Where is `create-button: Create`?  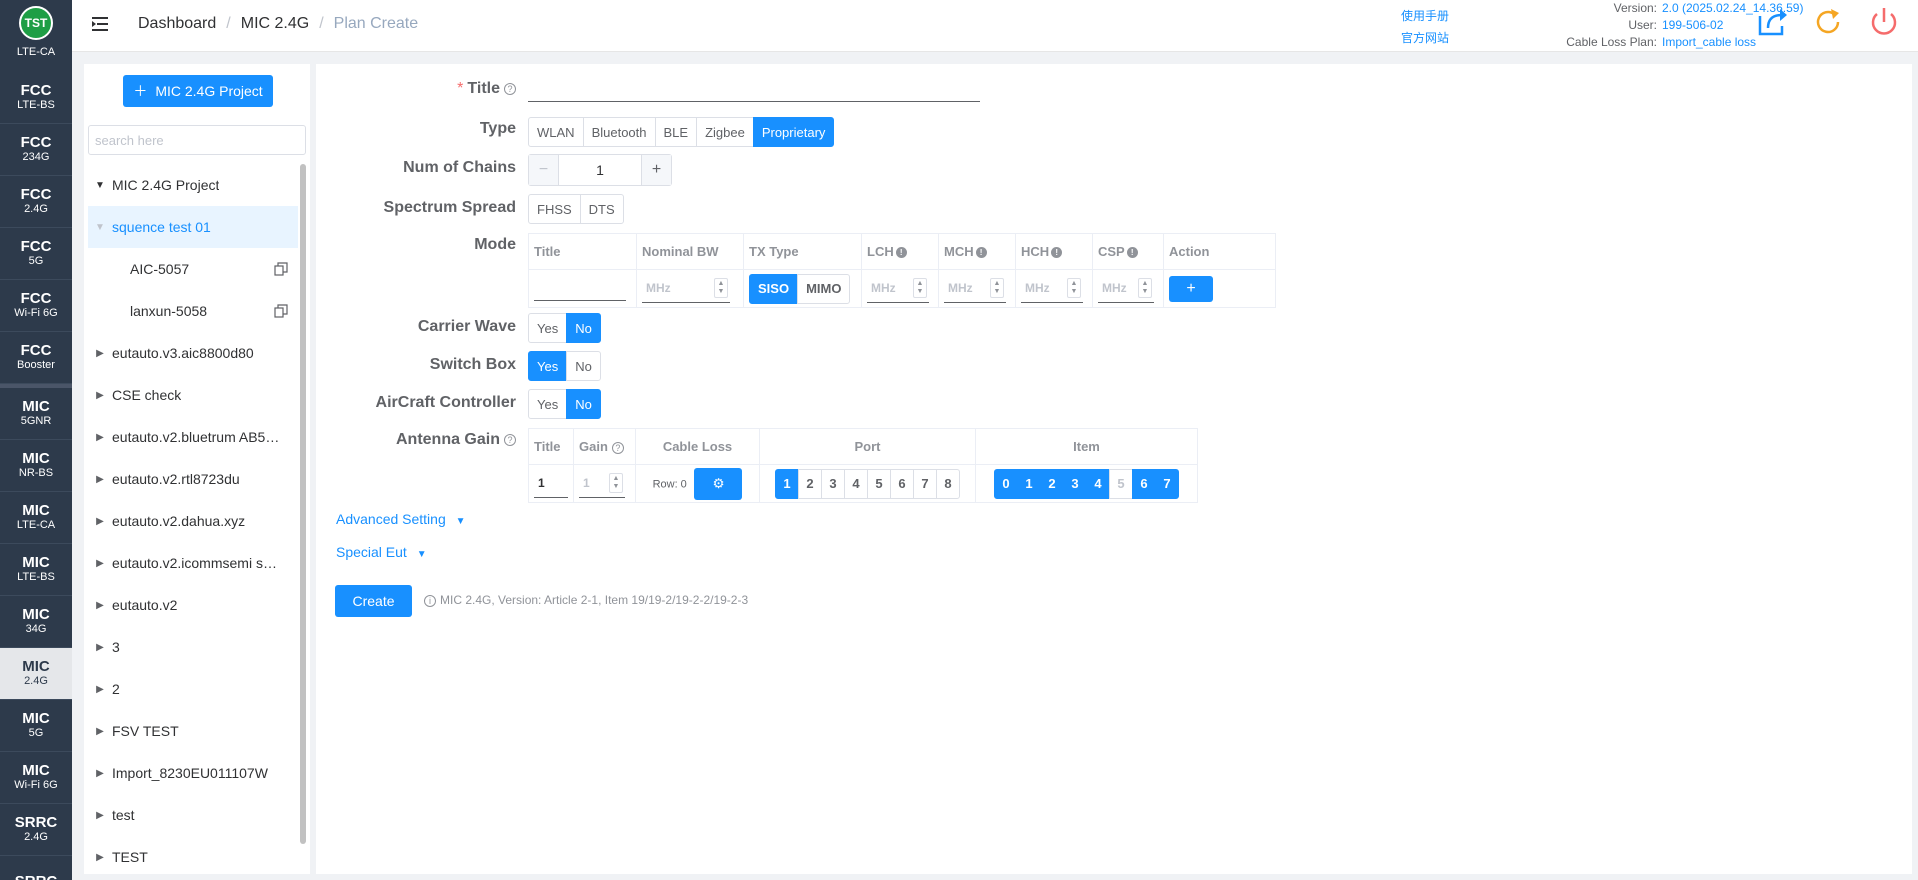
create-button: Create is located at coordinates (373, 601).